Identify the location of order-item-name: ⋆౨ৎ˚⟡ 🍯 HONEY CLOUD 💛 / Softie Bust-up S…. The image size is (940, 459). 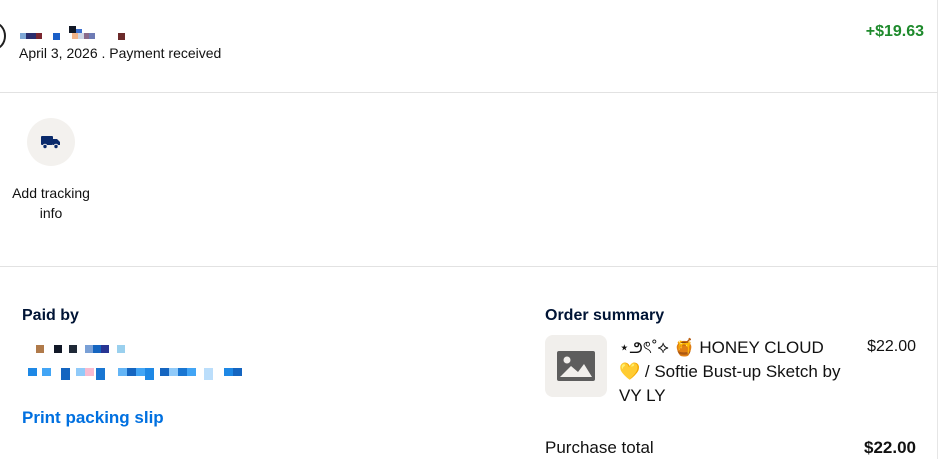
(734, 372).